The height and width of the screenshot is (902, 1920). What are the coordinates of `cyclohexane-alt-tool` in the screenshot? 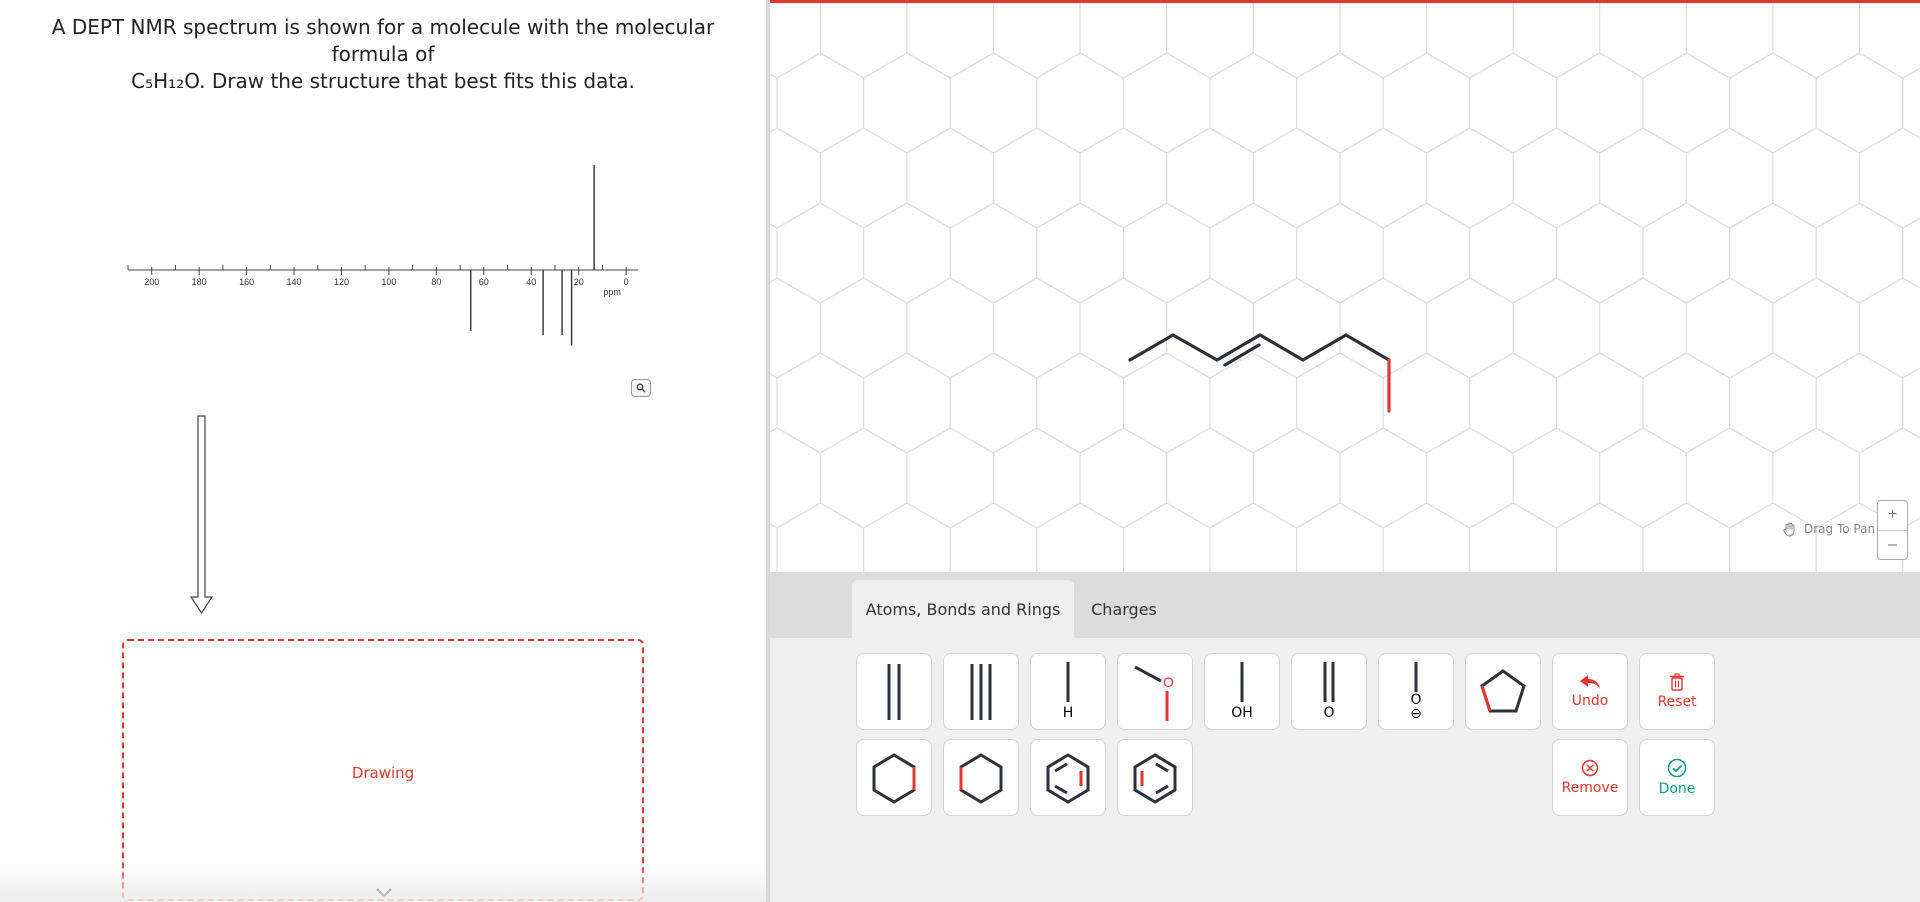 It's located at (981, 777).